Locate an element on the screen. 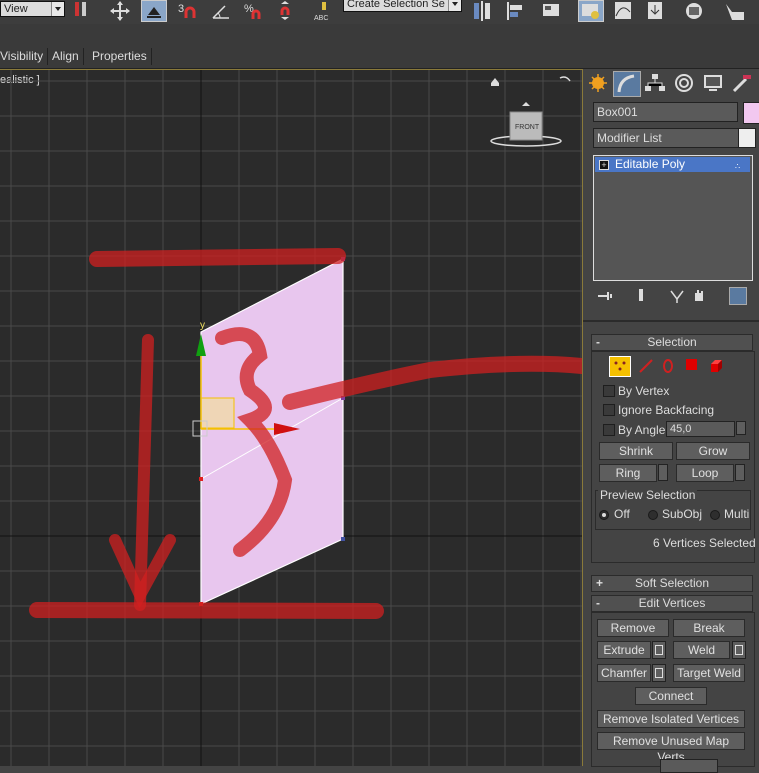  polygon-mode-icon is located at coordinates (691, 364).